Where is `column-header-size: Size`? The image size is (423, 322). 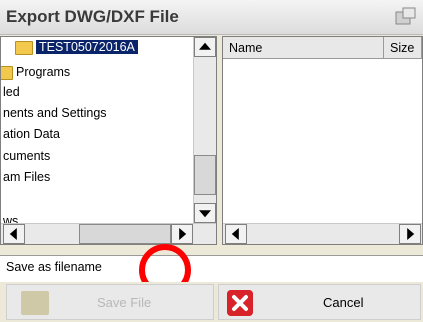
column-header-size: Size is located at coordinates (403, 48).